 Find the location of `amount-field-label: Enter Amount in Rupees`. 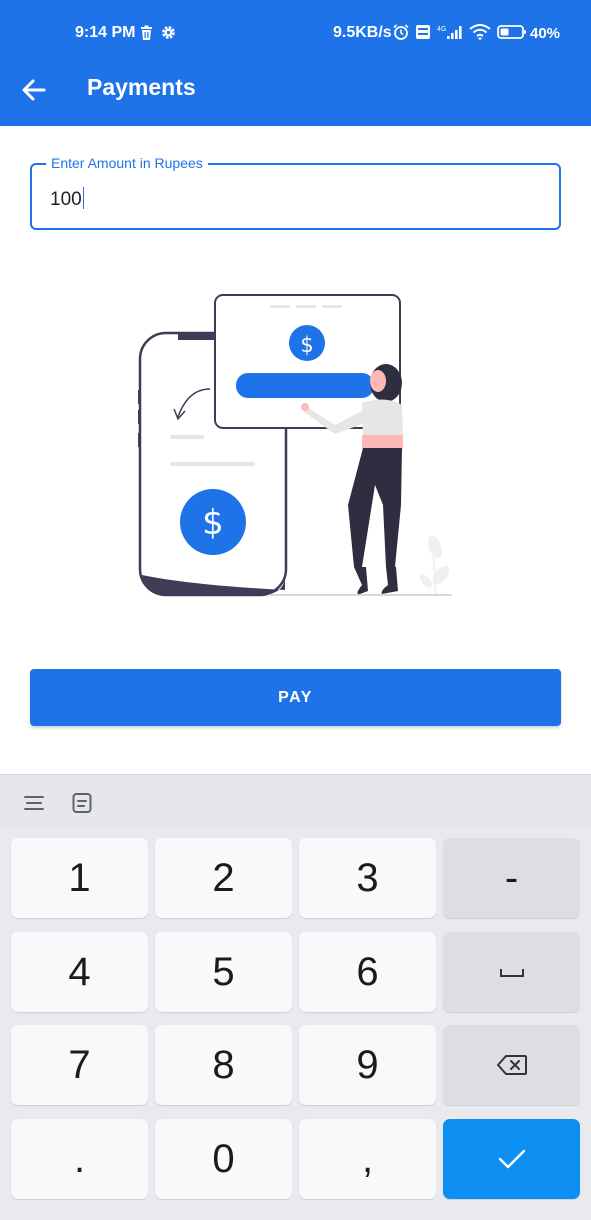

amount-field-label: Enter Amount in Rupees is located at coordinates (127, 163).